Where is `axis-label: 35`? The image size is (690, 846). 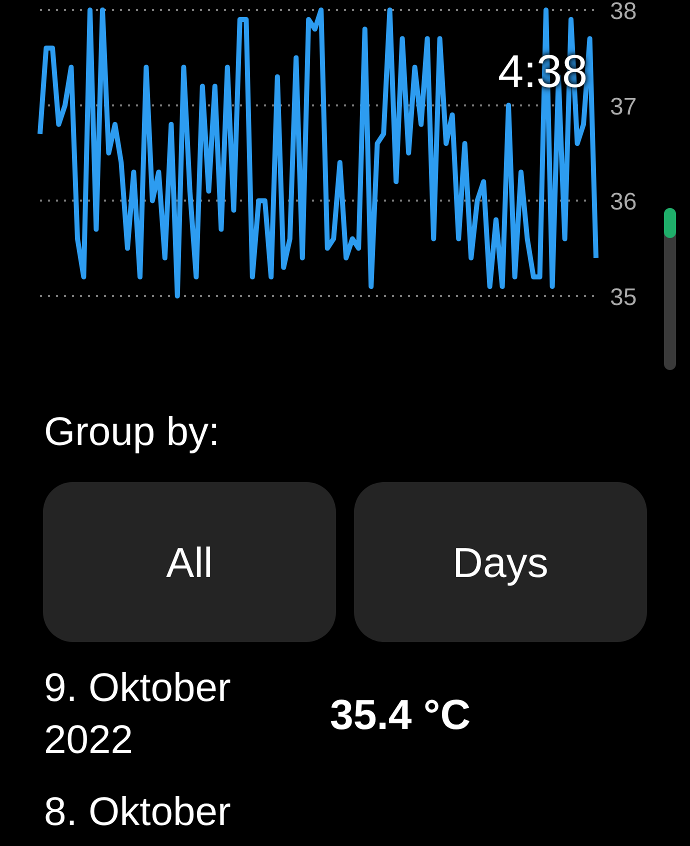 axis-label: 35 is located at coordinates (623, 297).